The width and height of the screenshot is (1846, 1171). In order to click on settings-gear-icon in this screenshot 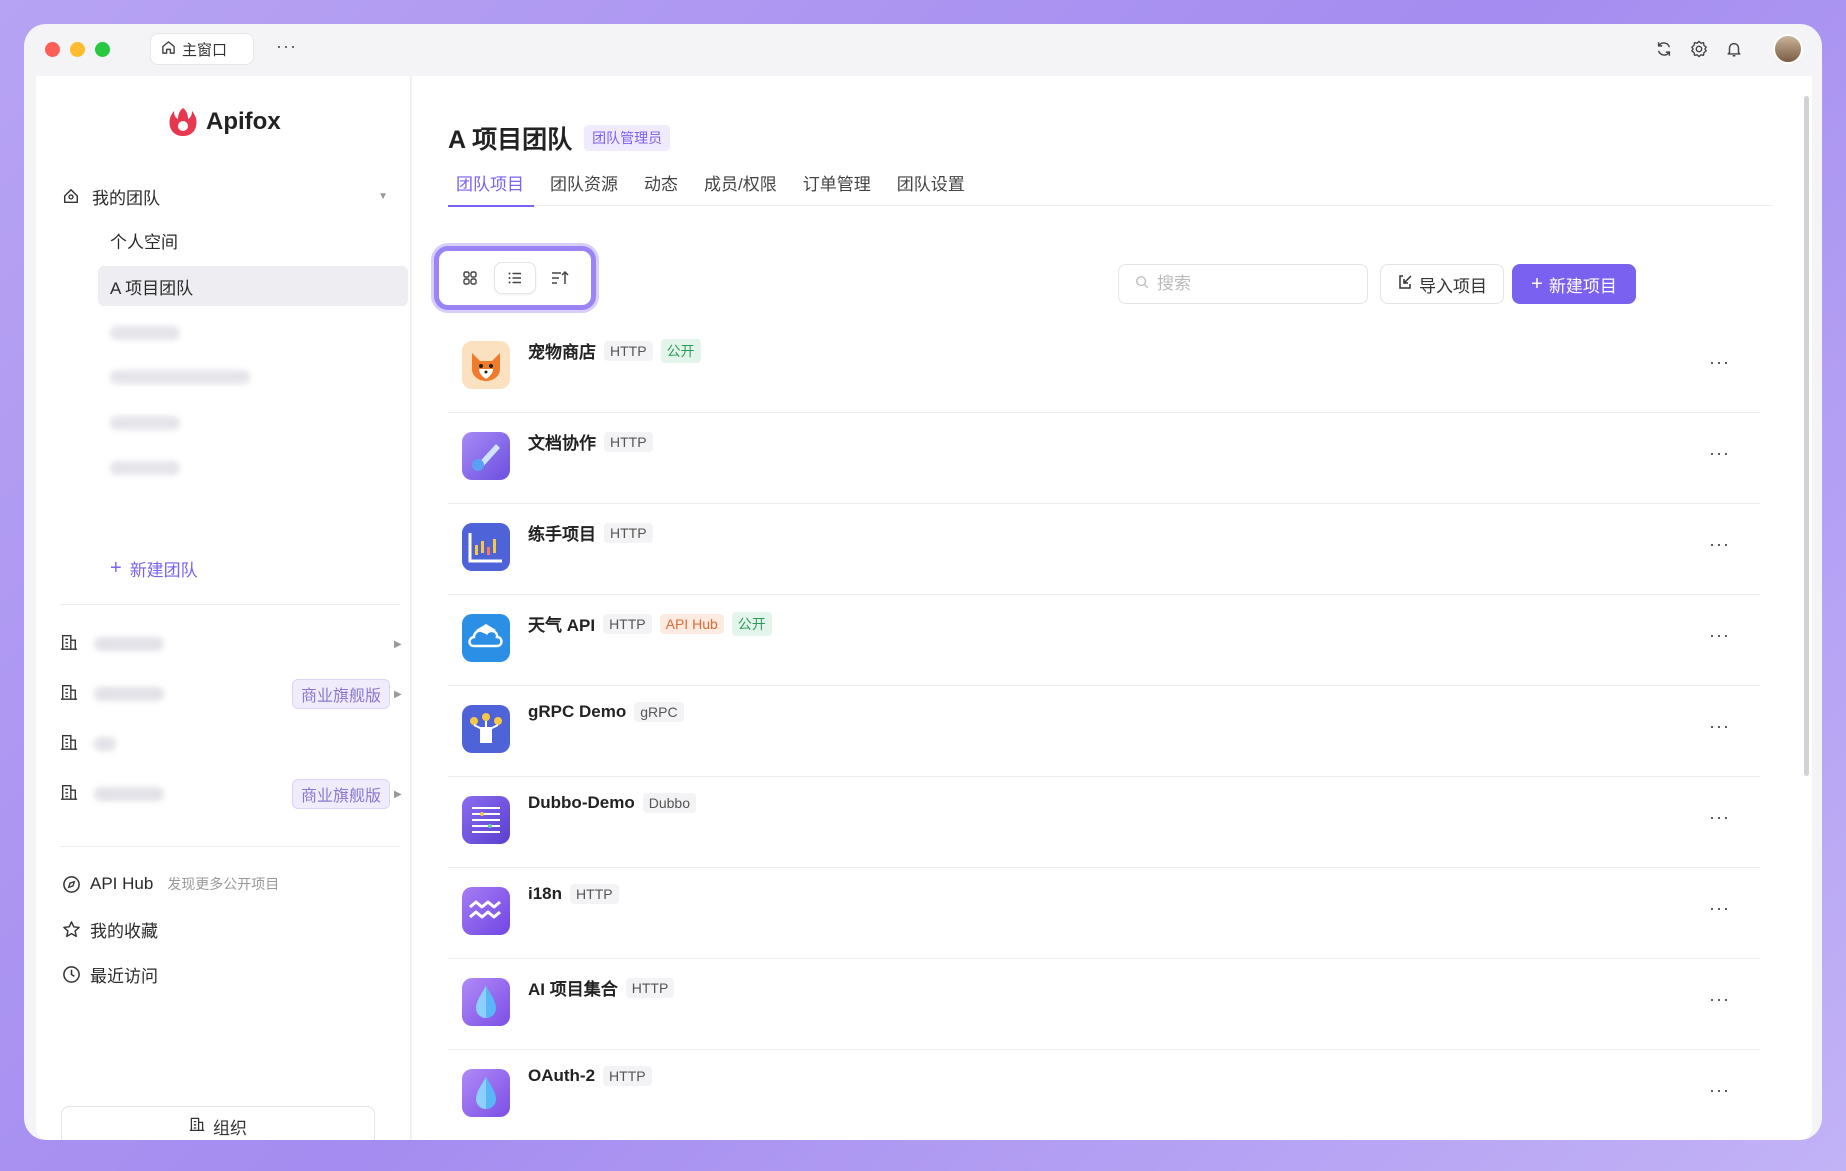, I will do `click(1699, 49)`.